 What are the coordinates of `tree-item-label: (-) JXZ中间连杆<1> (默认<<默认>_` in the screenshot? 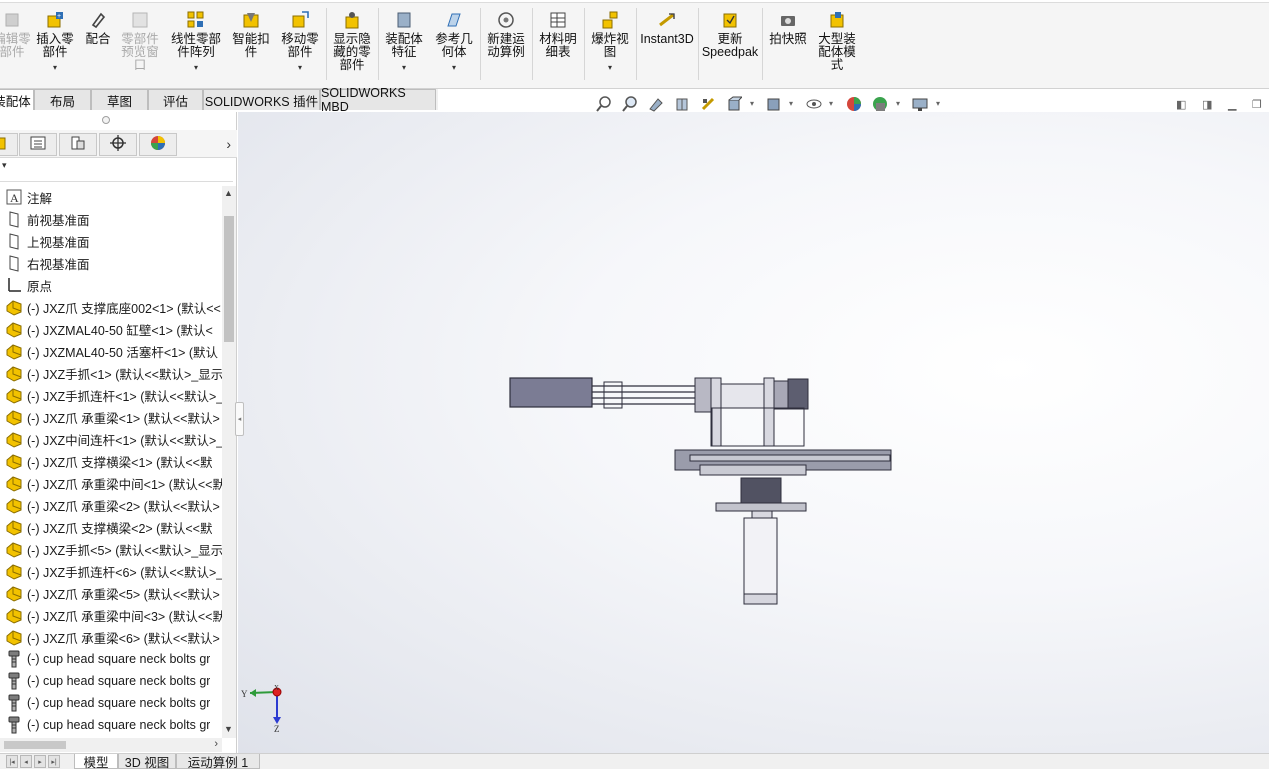 It's located at (124, 440).